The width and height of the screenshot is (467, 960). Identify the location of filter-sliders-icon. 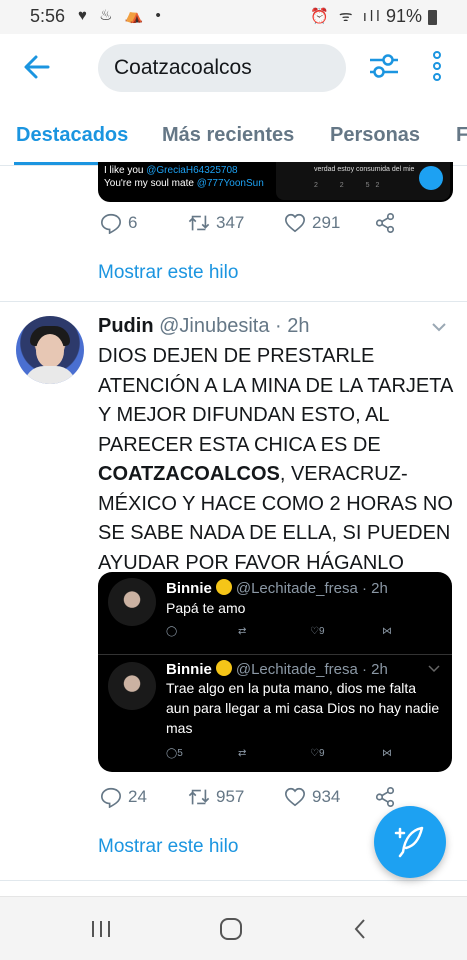
(384, 66).